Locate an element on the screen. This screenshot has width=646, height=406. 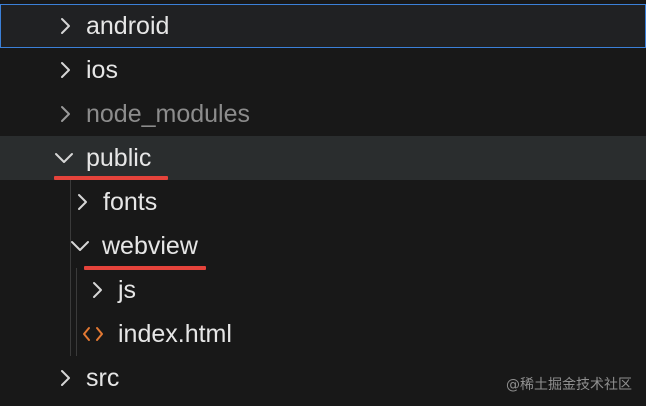
tree-item-ios: ios is located at coordinates (323, 70).